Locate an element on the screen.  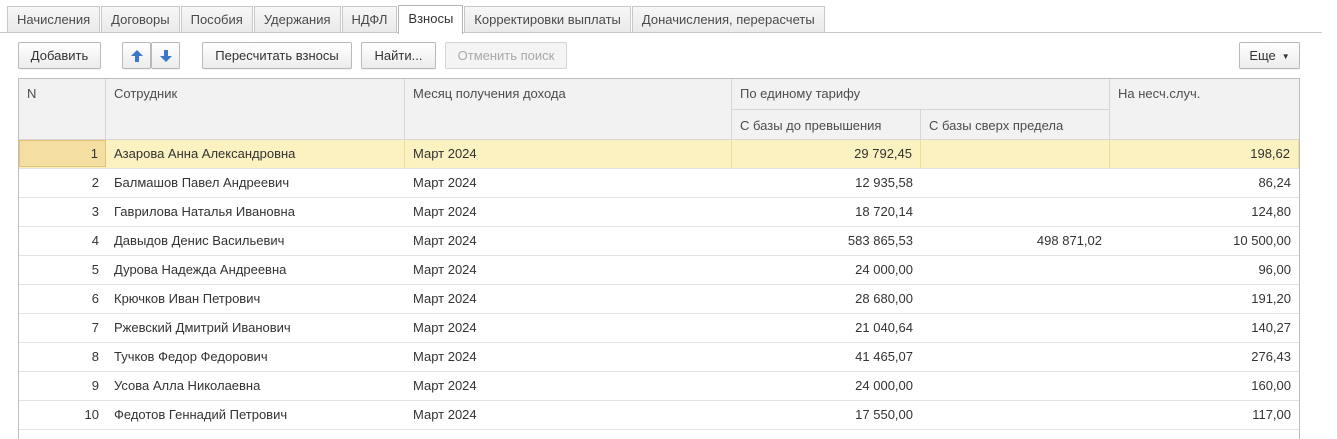
cell-n: 8 is located at coordinates (95, 356).